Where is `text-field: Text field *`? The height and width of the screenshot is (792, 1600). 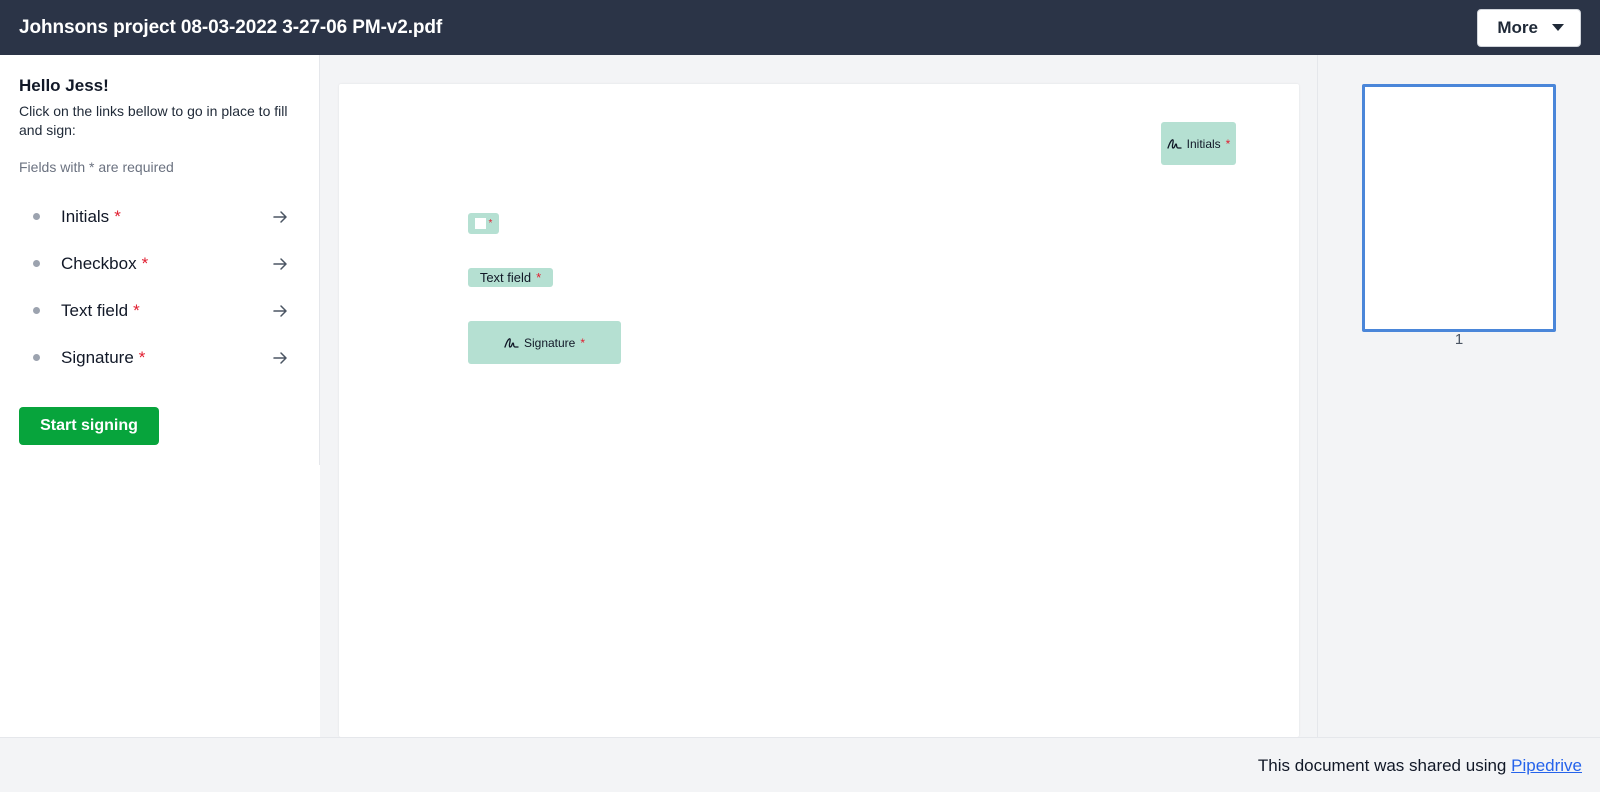 text-field: Text field * is located at coordinates (510, 277).